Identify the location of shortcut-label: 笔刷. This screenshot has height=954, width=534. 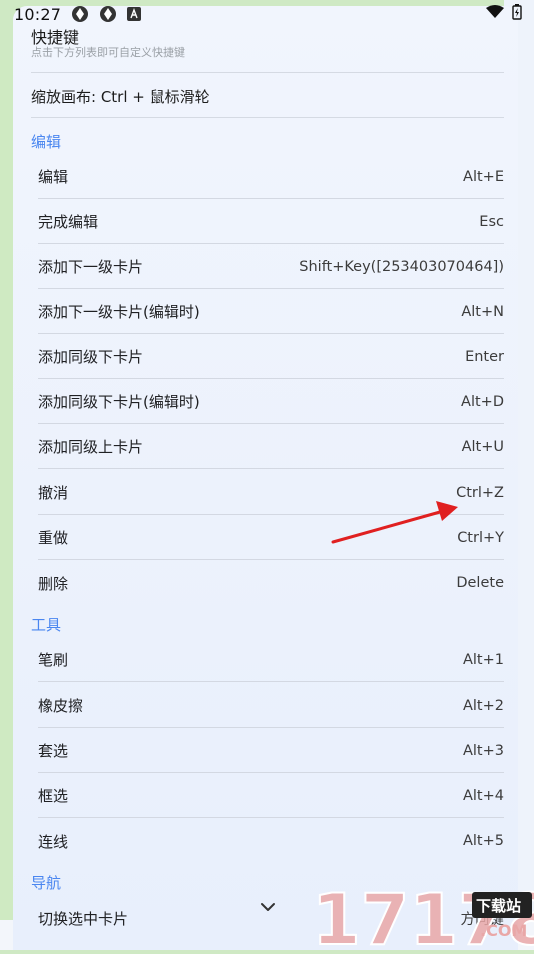
(53, 660).